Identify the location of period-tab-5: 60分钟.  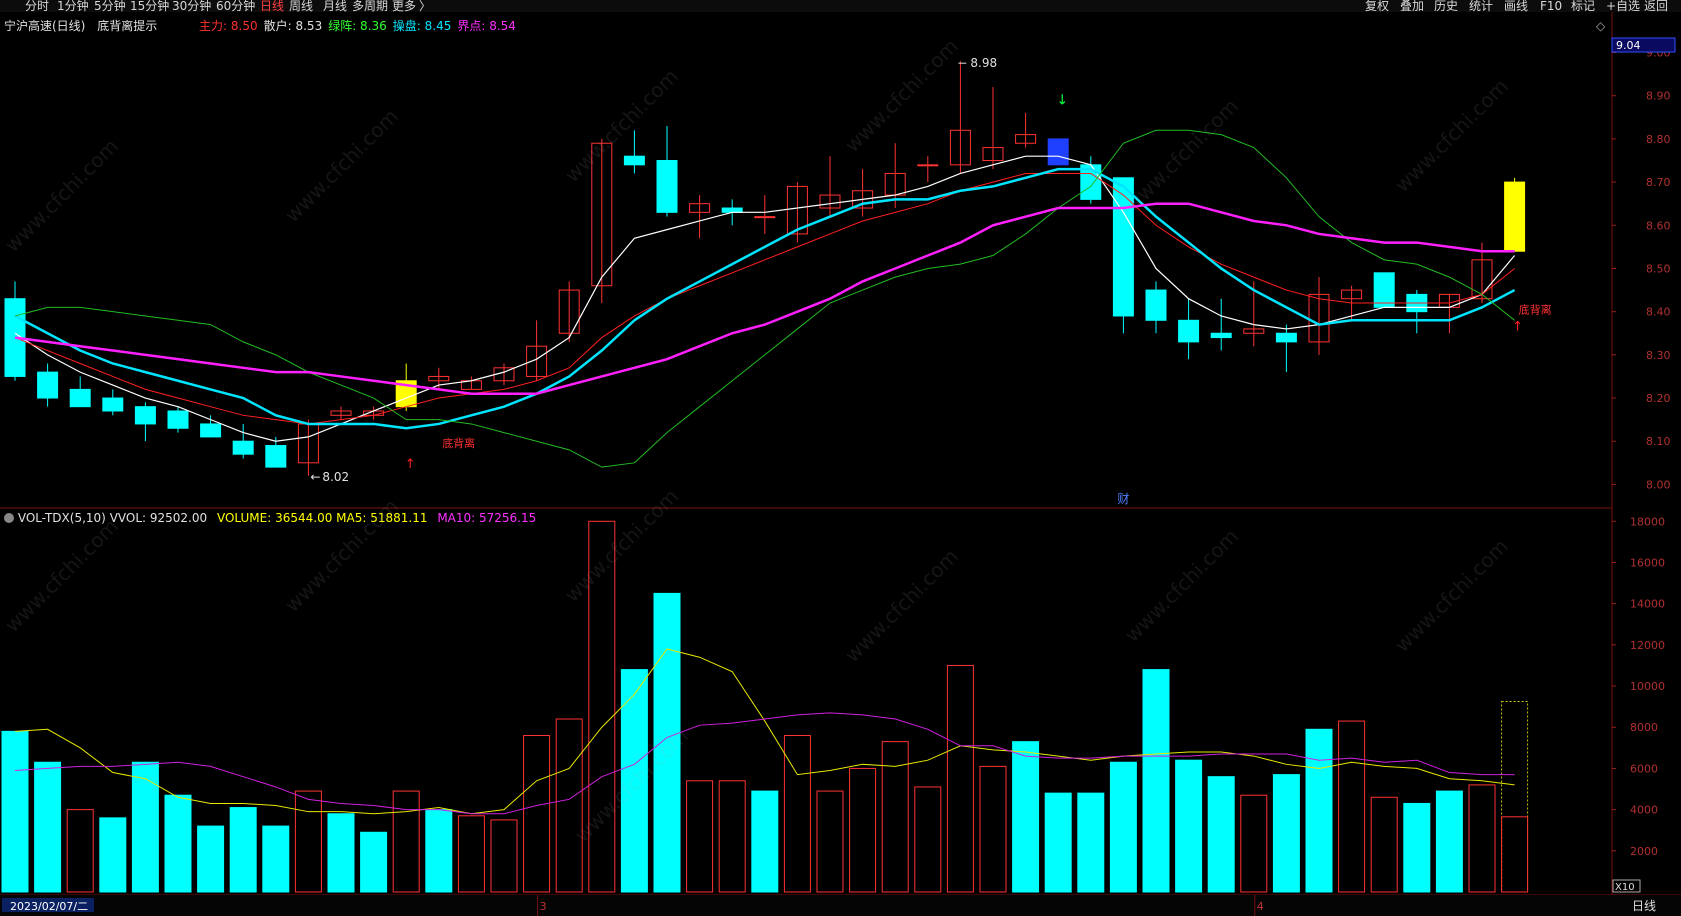
(235, 6).